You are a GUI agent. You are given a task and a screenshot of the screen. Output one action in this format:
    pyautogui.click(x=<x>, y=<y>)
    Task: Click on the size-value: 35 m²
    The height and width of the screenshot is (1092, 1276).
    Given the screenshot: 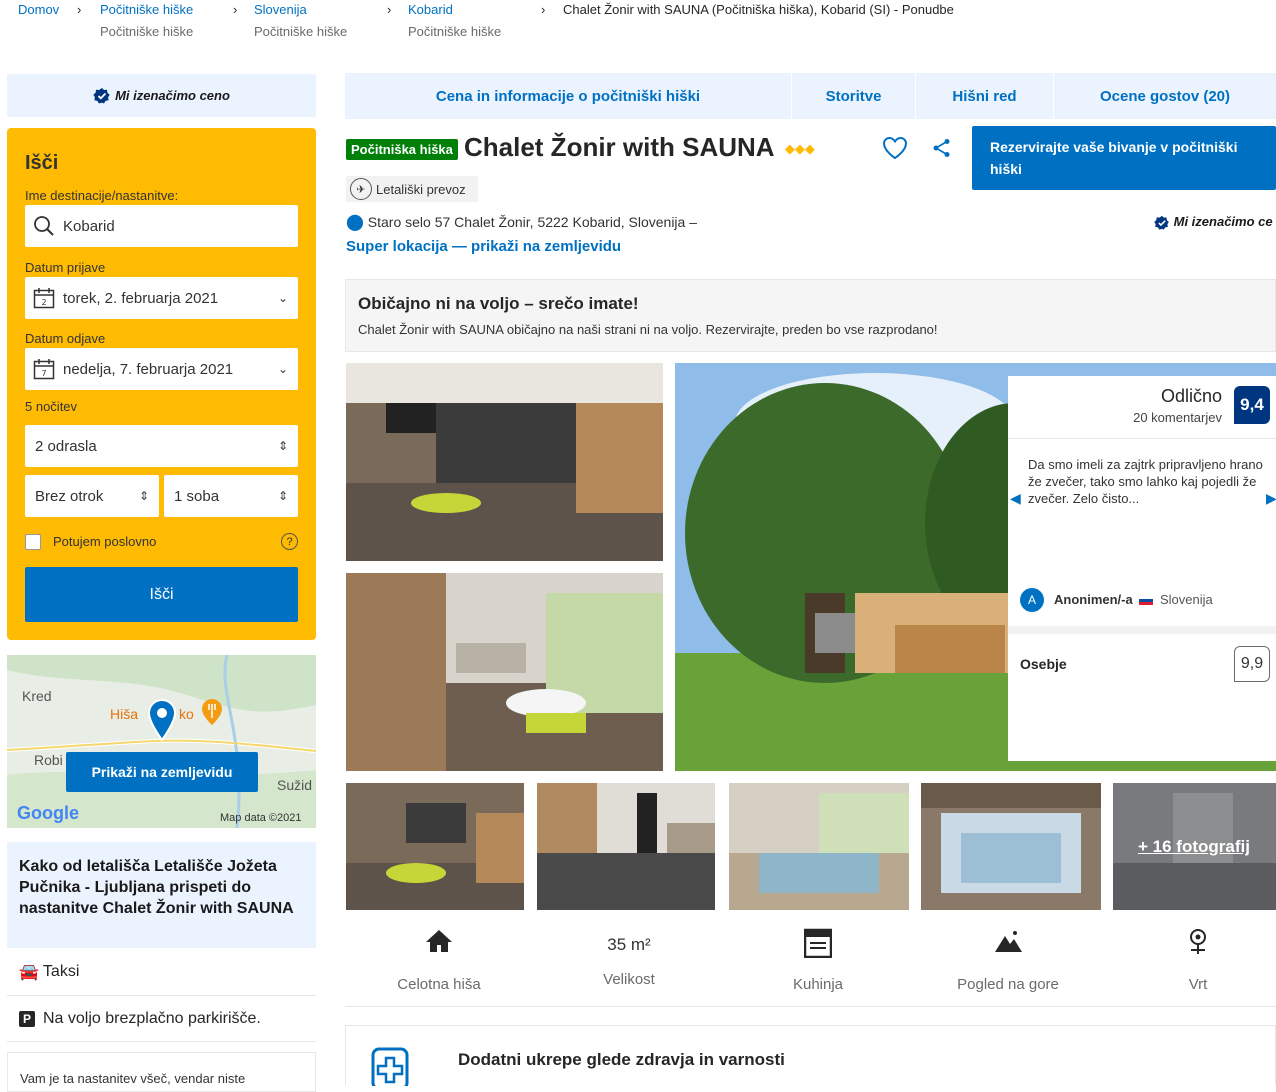 What is the action you would take?
    pyautogui.click(x=629, y=944)
    